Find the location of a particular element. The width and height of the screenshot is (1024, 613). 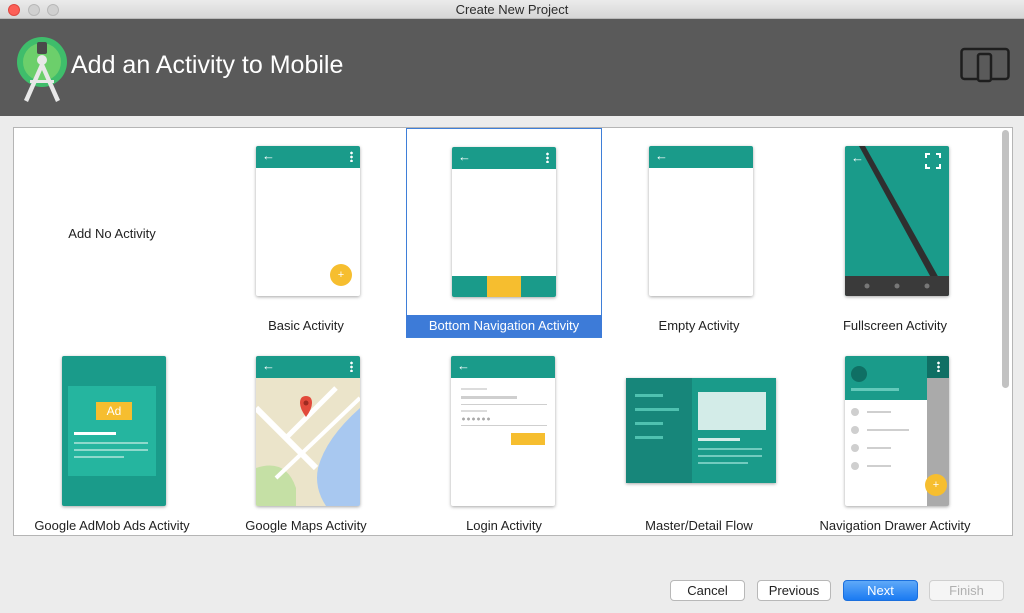

maps-activity-preview: ← is located at coordinates (308, 431).